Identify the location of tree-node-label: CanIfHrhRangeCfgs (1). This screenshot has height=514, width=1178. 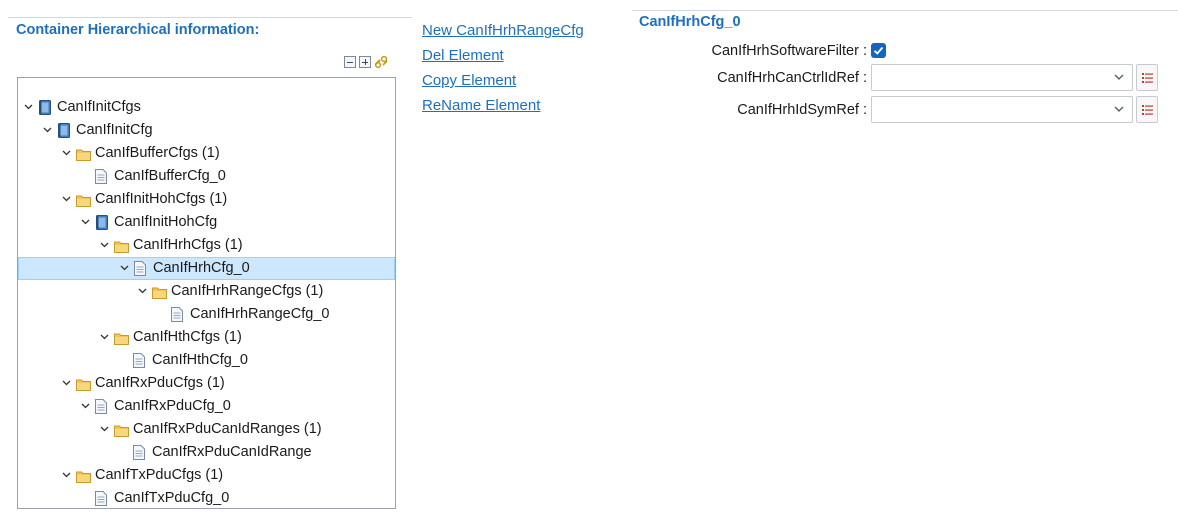
(247, 291).